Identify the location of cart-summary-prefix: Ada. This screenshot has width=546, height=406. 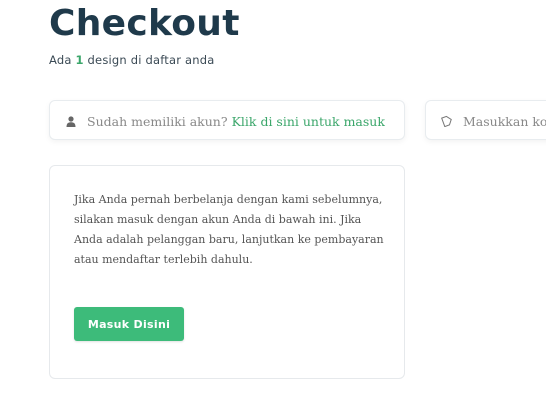
(60, 60).